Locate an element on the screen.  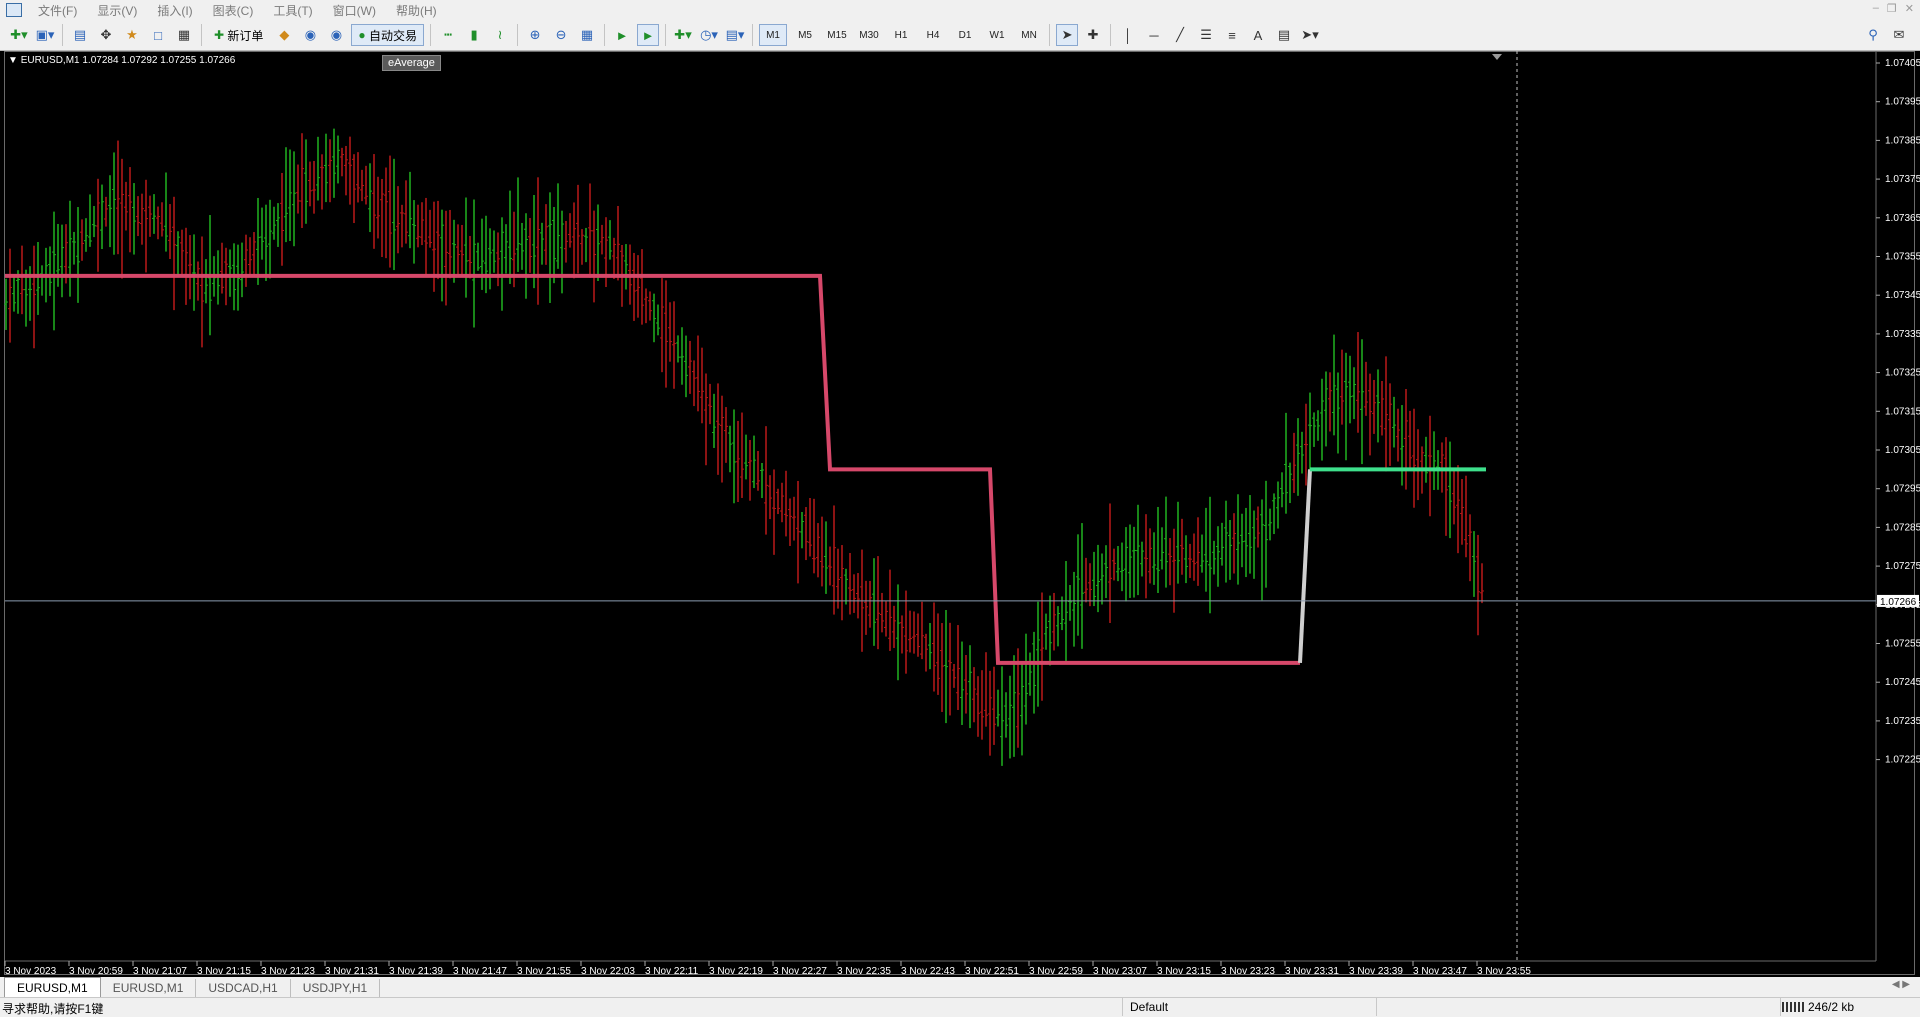
metaeditor-icon: ◆ is located at coordinates (284, 35).